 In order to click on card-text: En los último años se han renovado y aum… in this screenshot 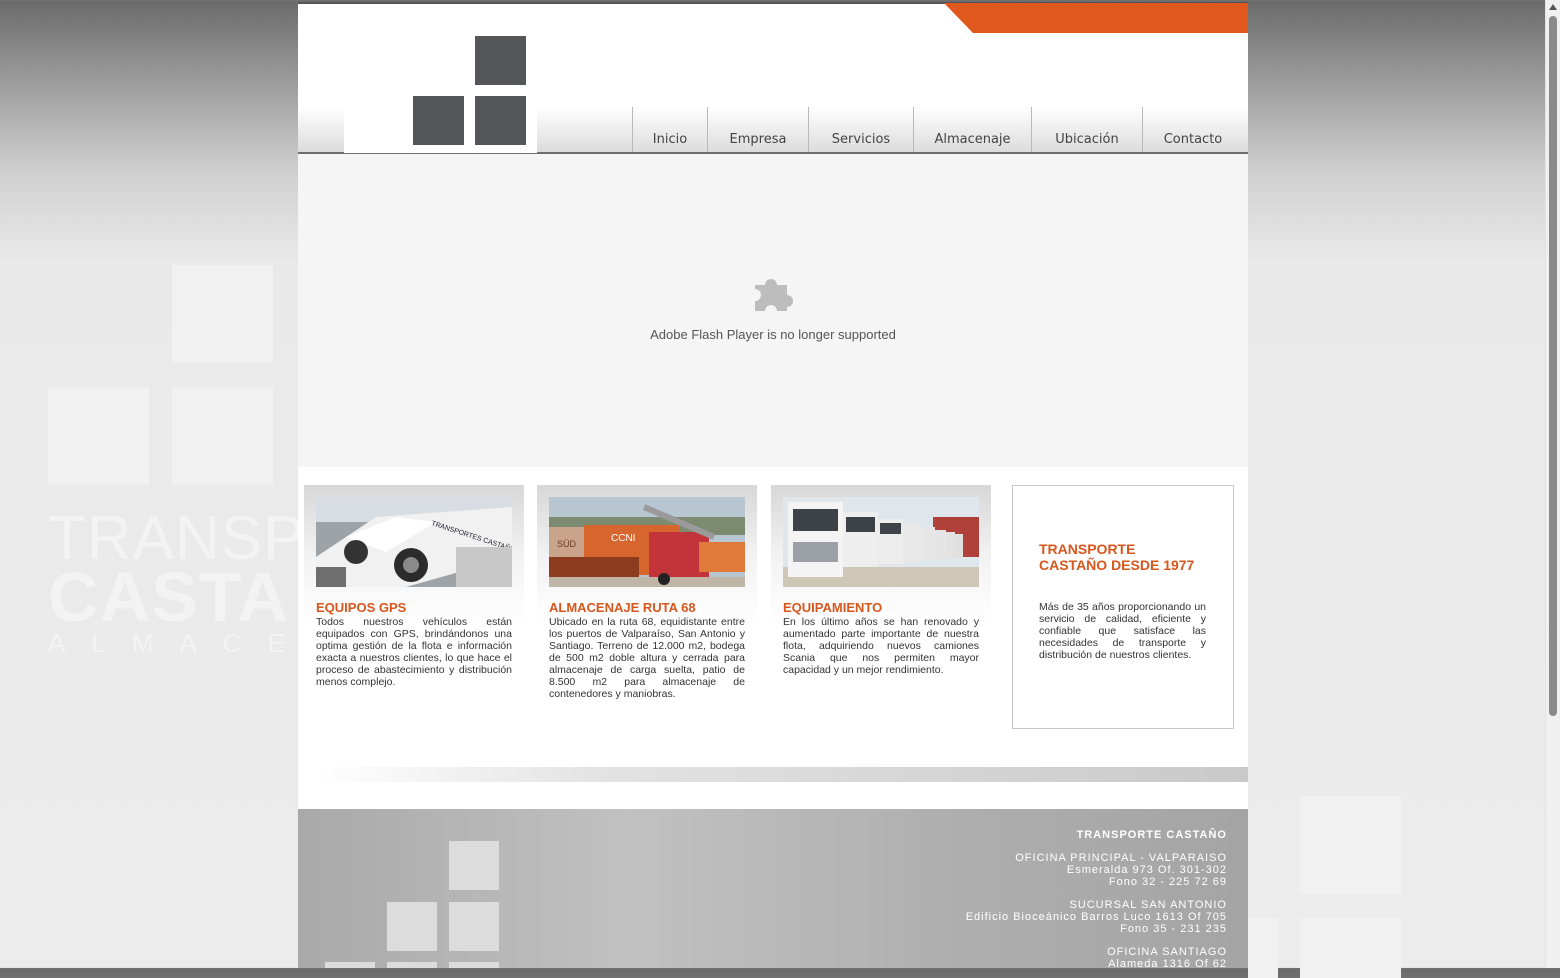, I will do `click(881, 646)`.